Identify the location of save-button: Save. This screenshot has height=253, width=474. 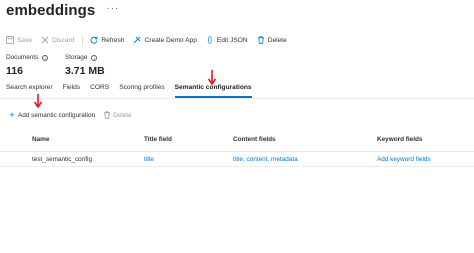
(19, 40).